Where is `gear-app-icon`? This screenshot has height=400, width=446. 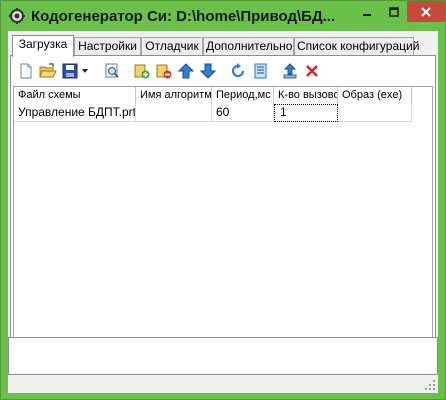
gear-app-icon is located at coordinates (17, 16).